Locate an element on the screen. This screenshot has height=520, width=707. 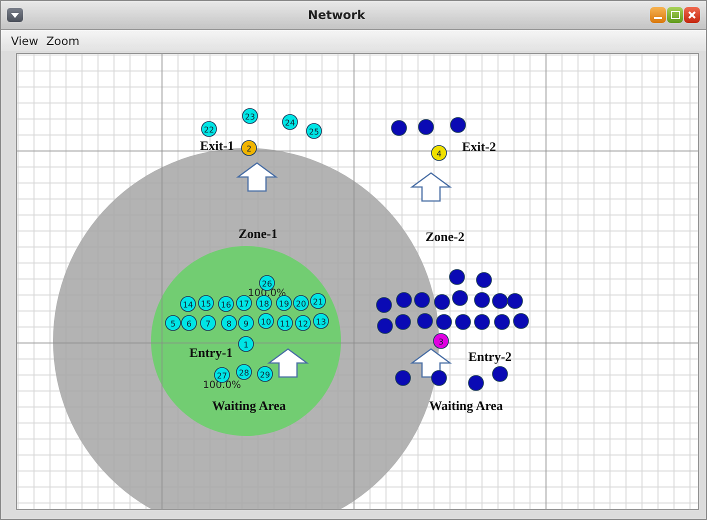
menu-item: Zoom is located at coordinates (63, 41).